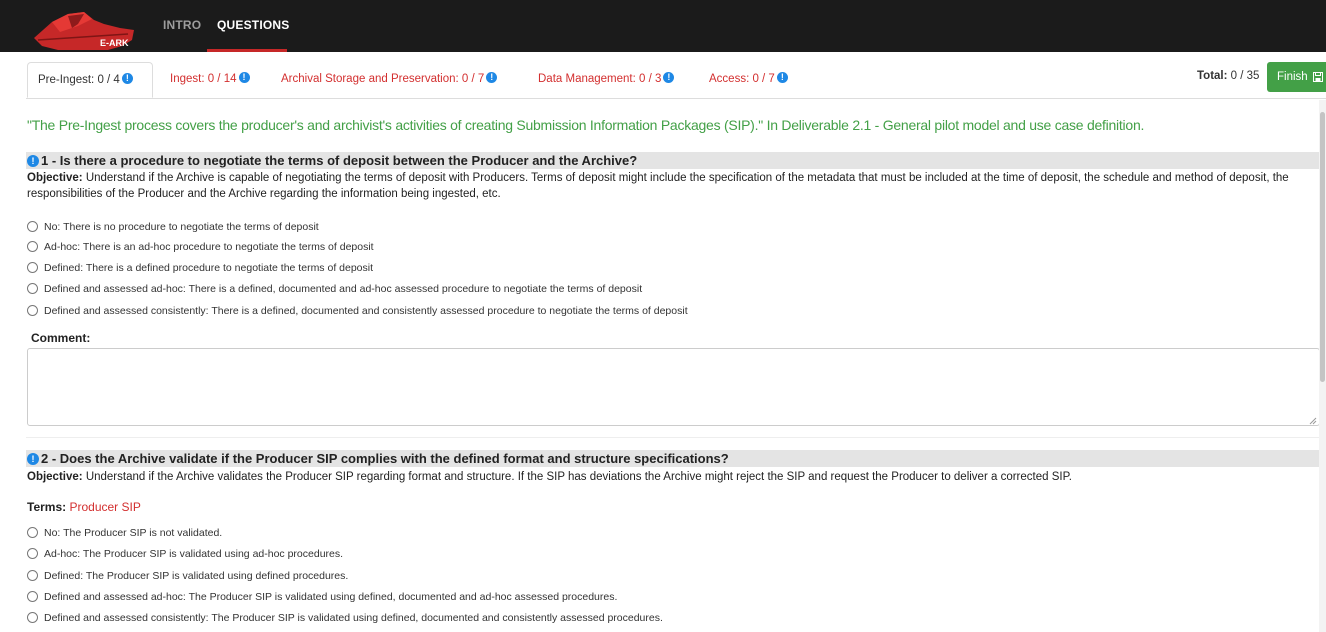 Image resolution: width=1326 pixels, height=632 pixels. Describe the element at coordinates (79, 80) in the screenshot. I see `tab-label: Pre-Ingest: 0 / 4` at that location.